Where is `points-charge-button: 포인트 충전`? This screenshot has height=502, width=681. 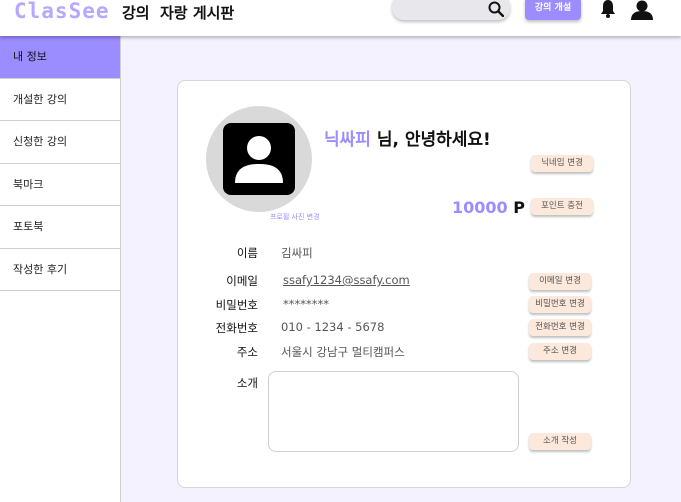 points-charge-button: 포인트 충전 is located at coordinates (562, 206).